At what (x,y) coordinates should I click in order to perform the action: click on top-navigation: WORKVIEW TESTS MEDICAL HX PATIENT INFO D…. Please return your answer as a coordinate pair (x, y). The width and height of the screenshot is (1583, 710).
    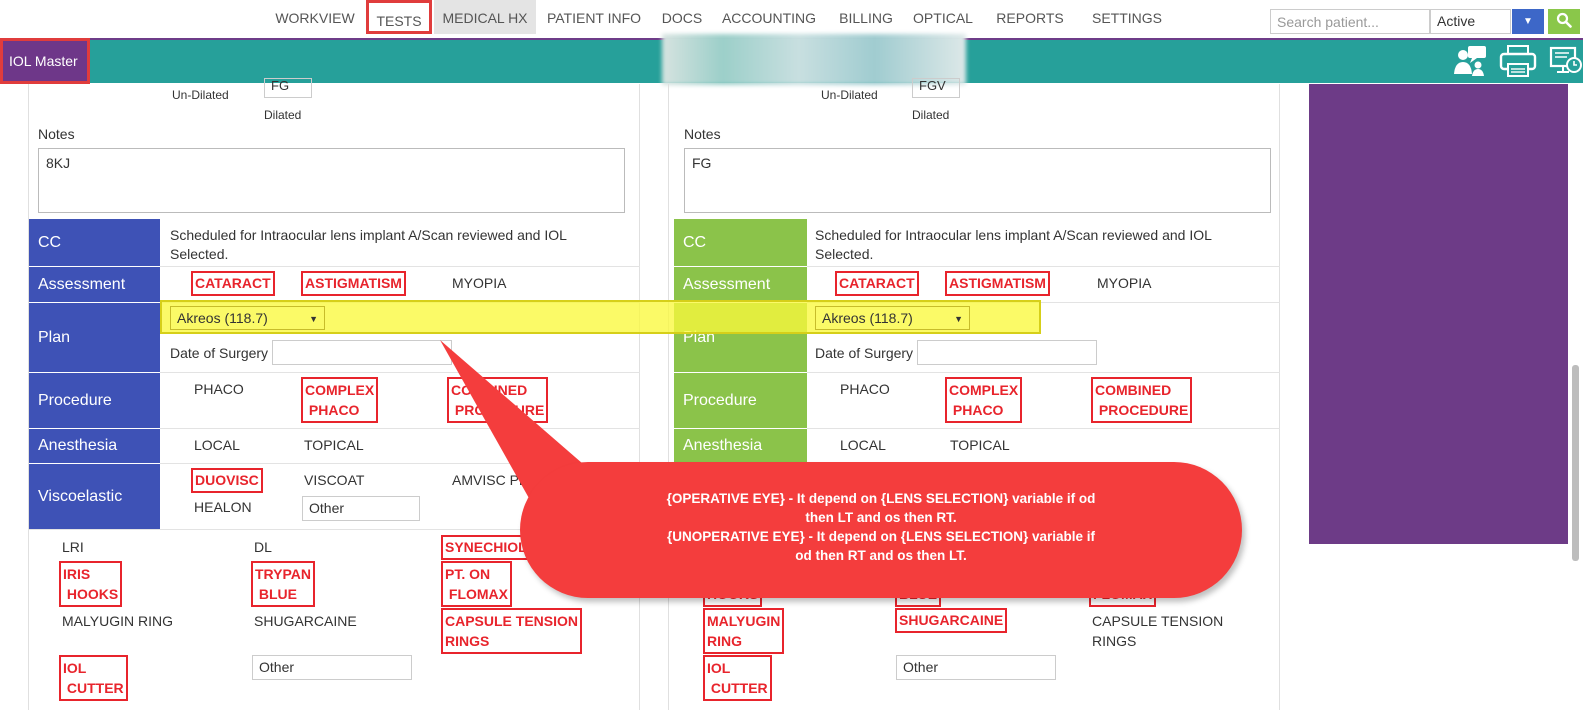
    Looking at the image, I should click on (791, 19).